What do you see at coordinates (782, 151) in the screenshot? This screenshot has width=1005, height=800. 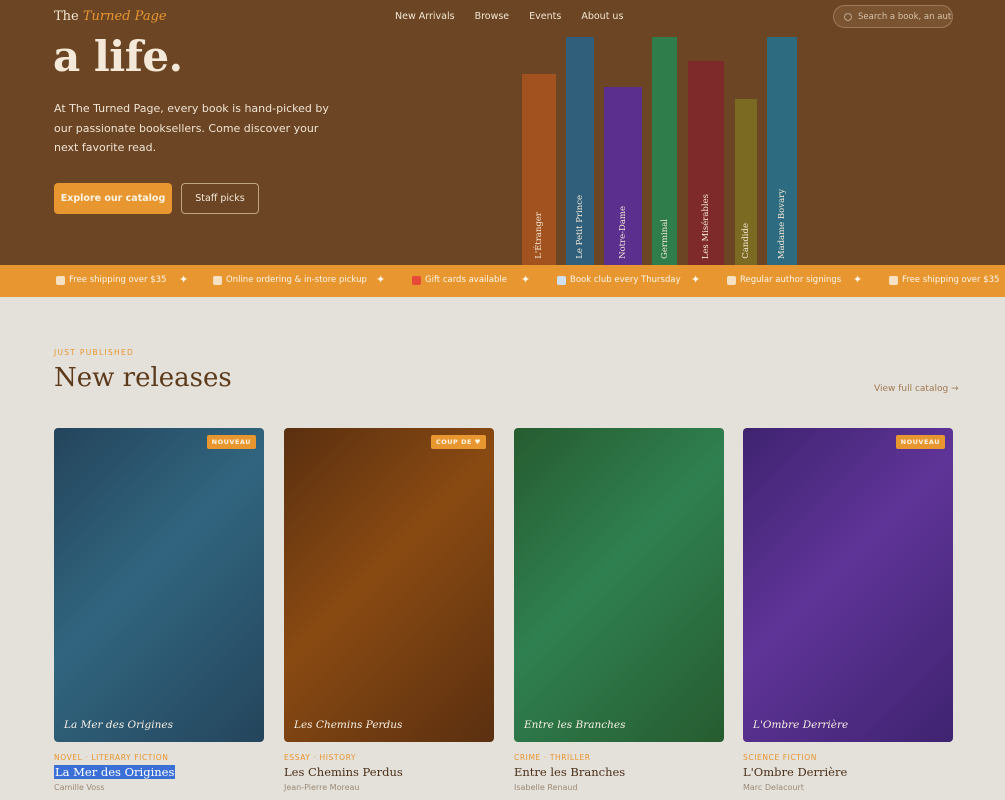 I see `book-spine: Madame Bovary` at bounding box center [782, 151].